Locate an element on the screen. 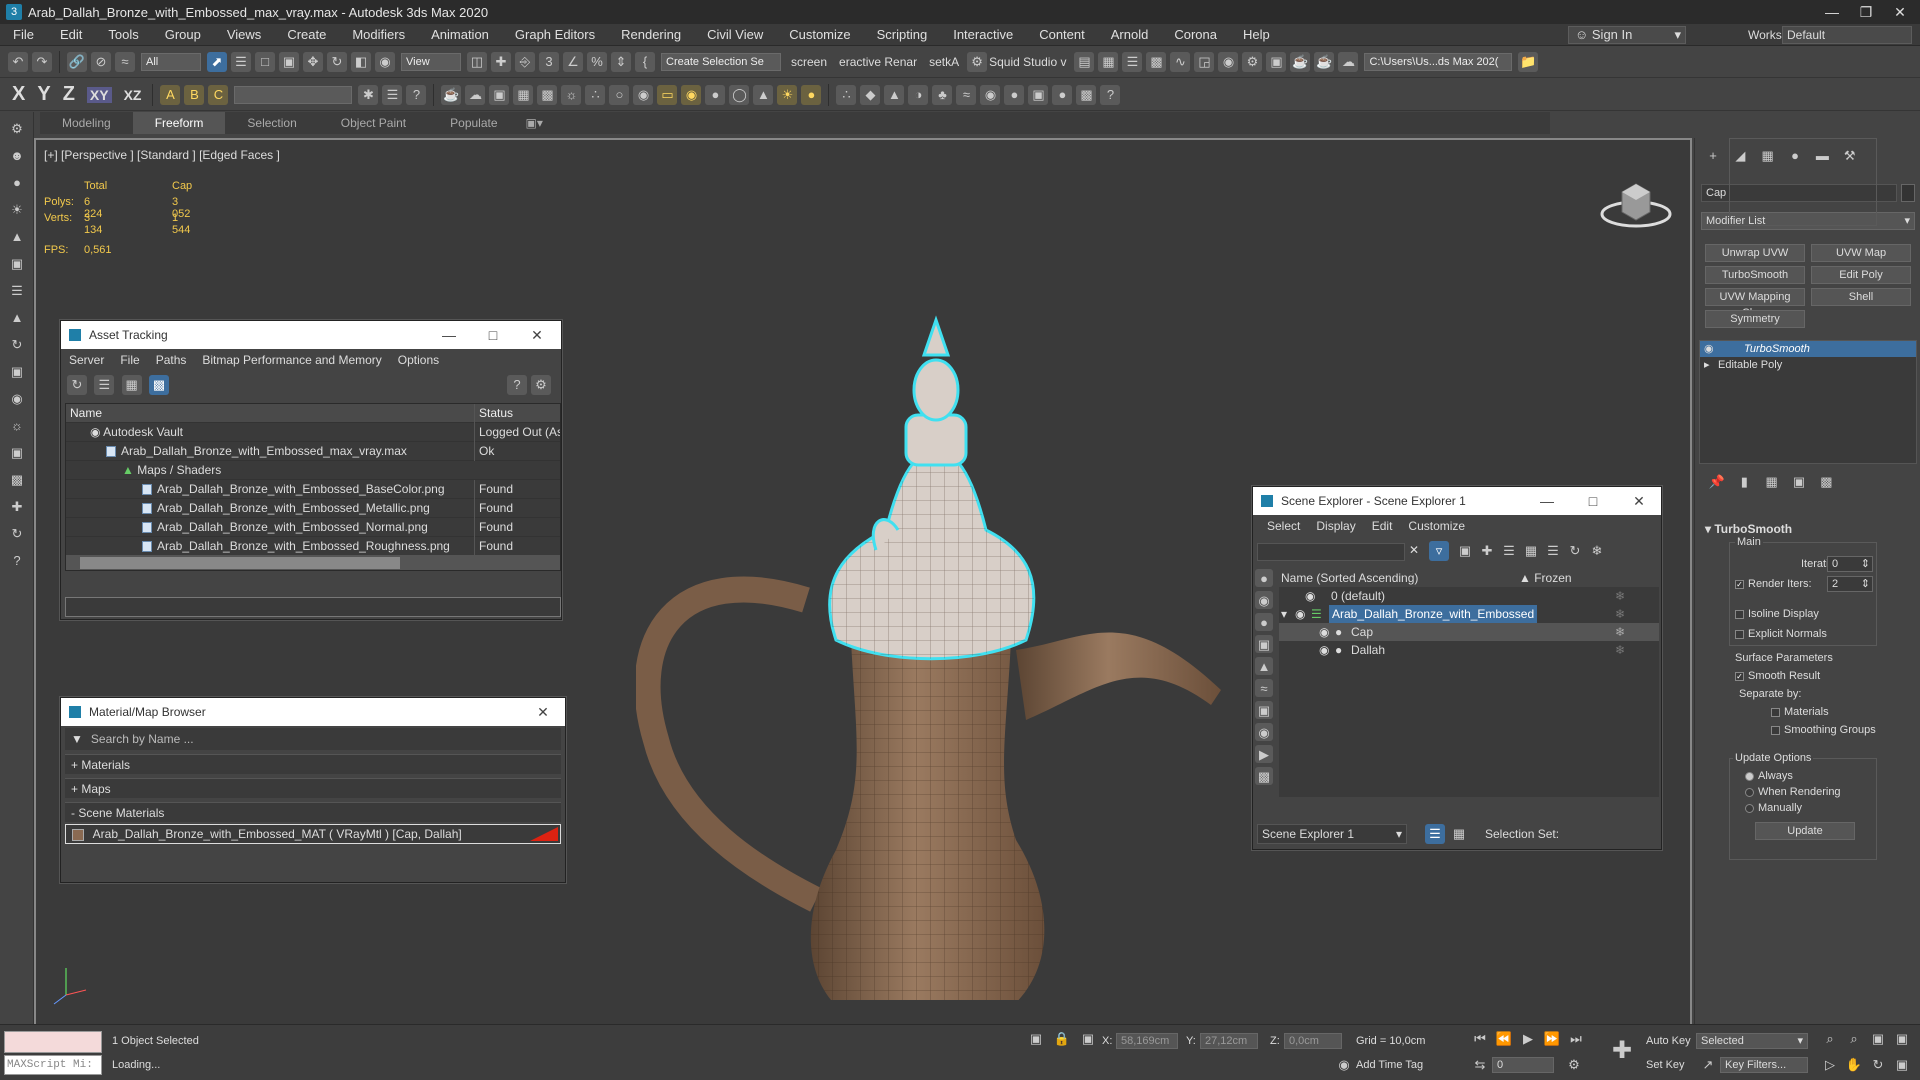  menu-bitmap-performance: Bitmap Performance and Memory is located at coordinates (291, 360).